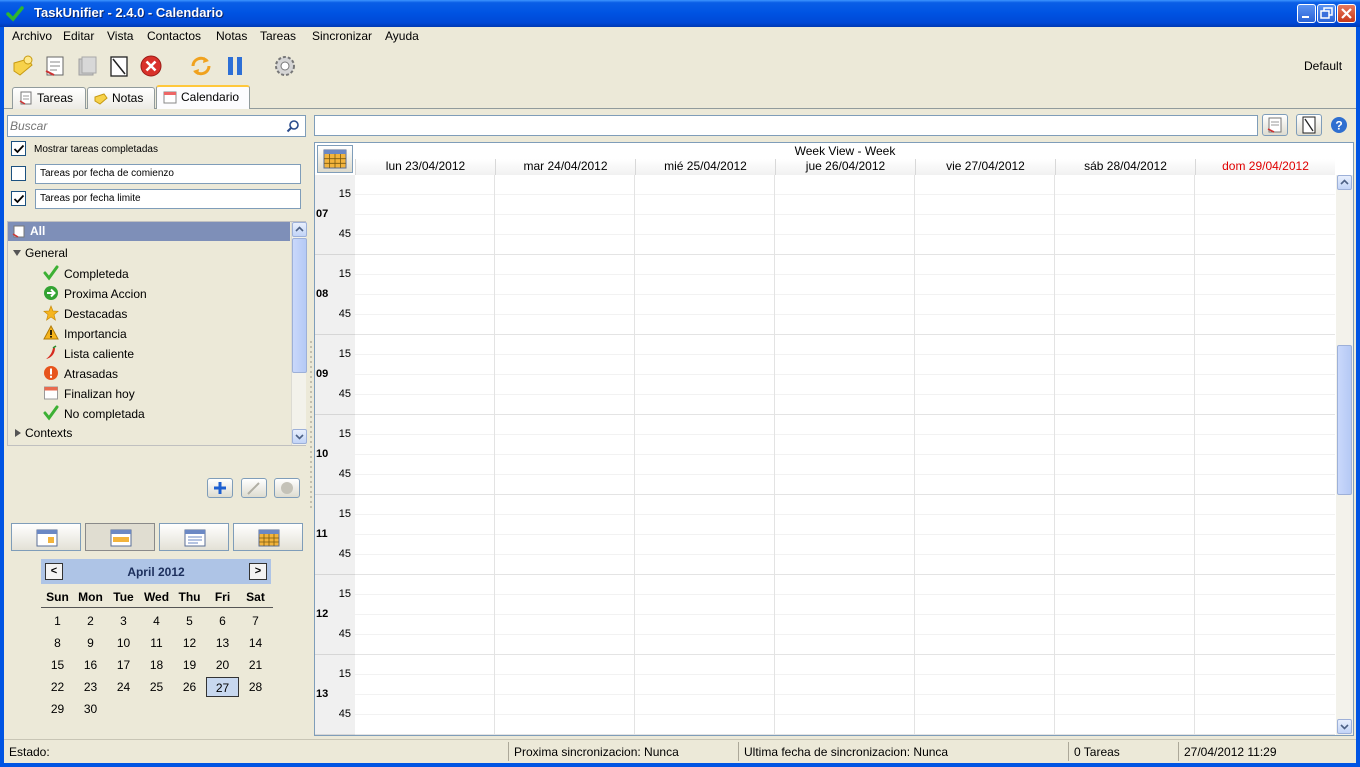 The image size is (1360, 767). What do you see at coordinates (1265, 167) in the screenshot?
I see `day-header-sun: dom 29/04/2012` at bounding box center [1265, 167].